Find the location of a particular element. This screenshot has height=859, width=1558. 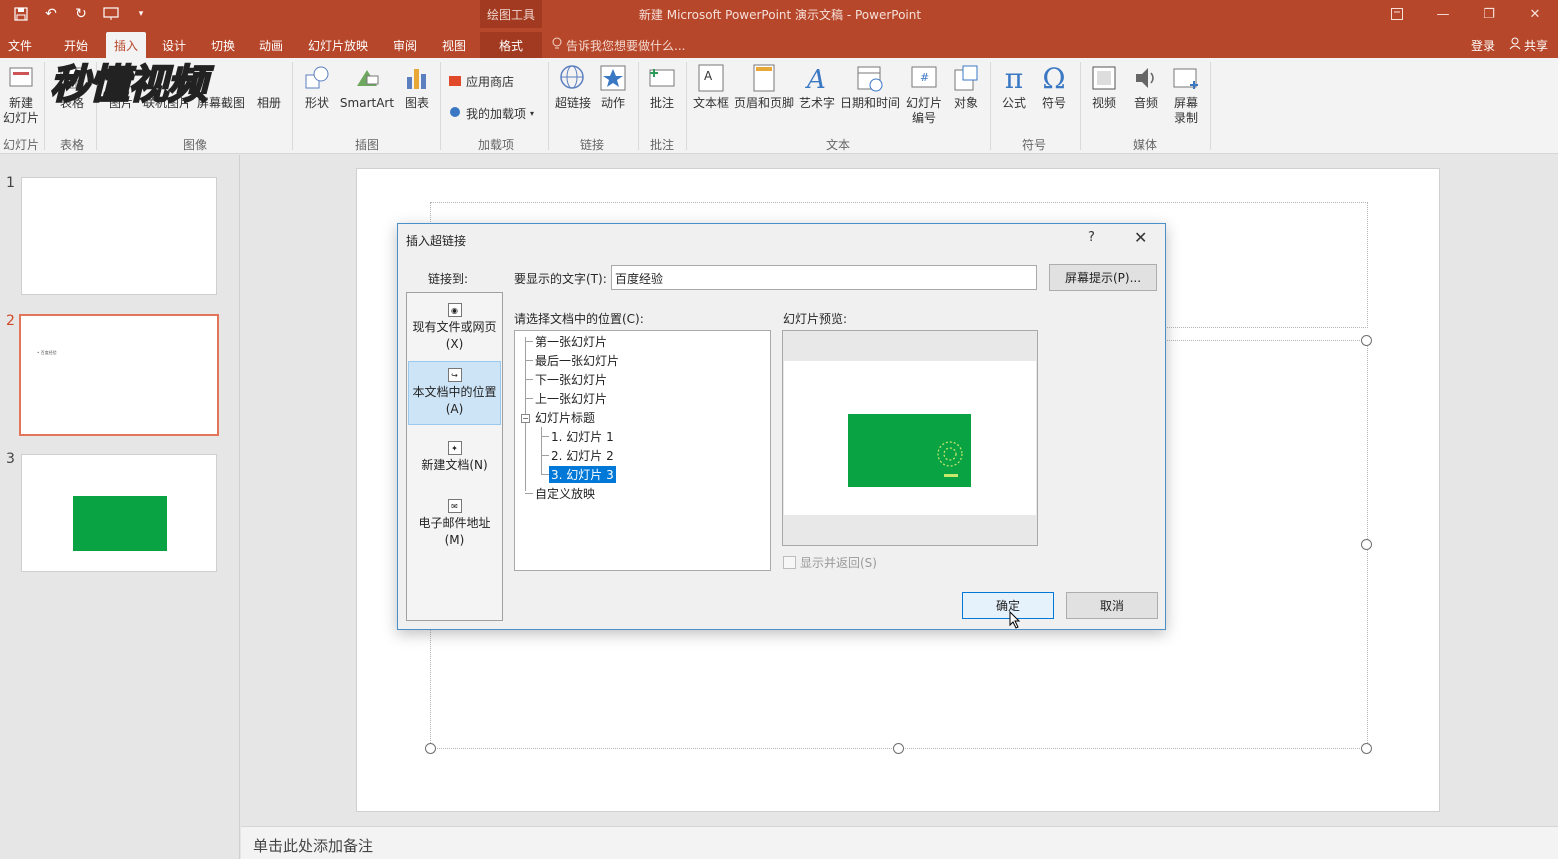

link-existing-file: ◉ 现有文件或网页 (X) is located at coordinates (454, 330).